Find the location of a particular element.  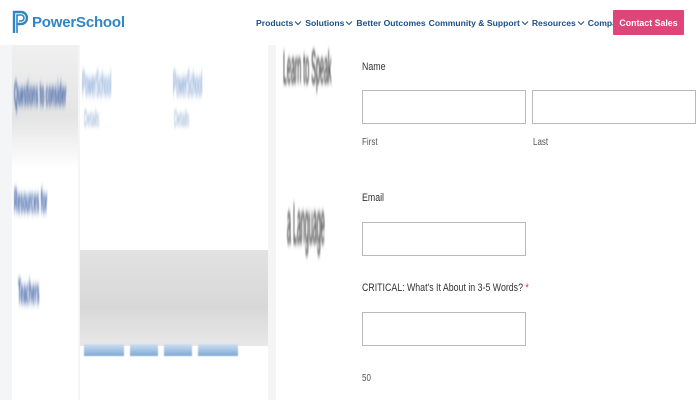

blurred-tabs is located at coordinates (161, 350).